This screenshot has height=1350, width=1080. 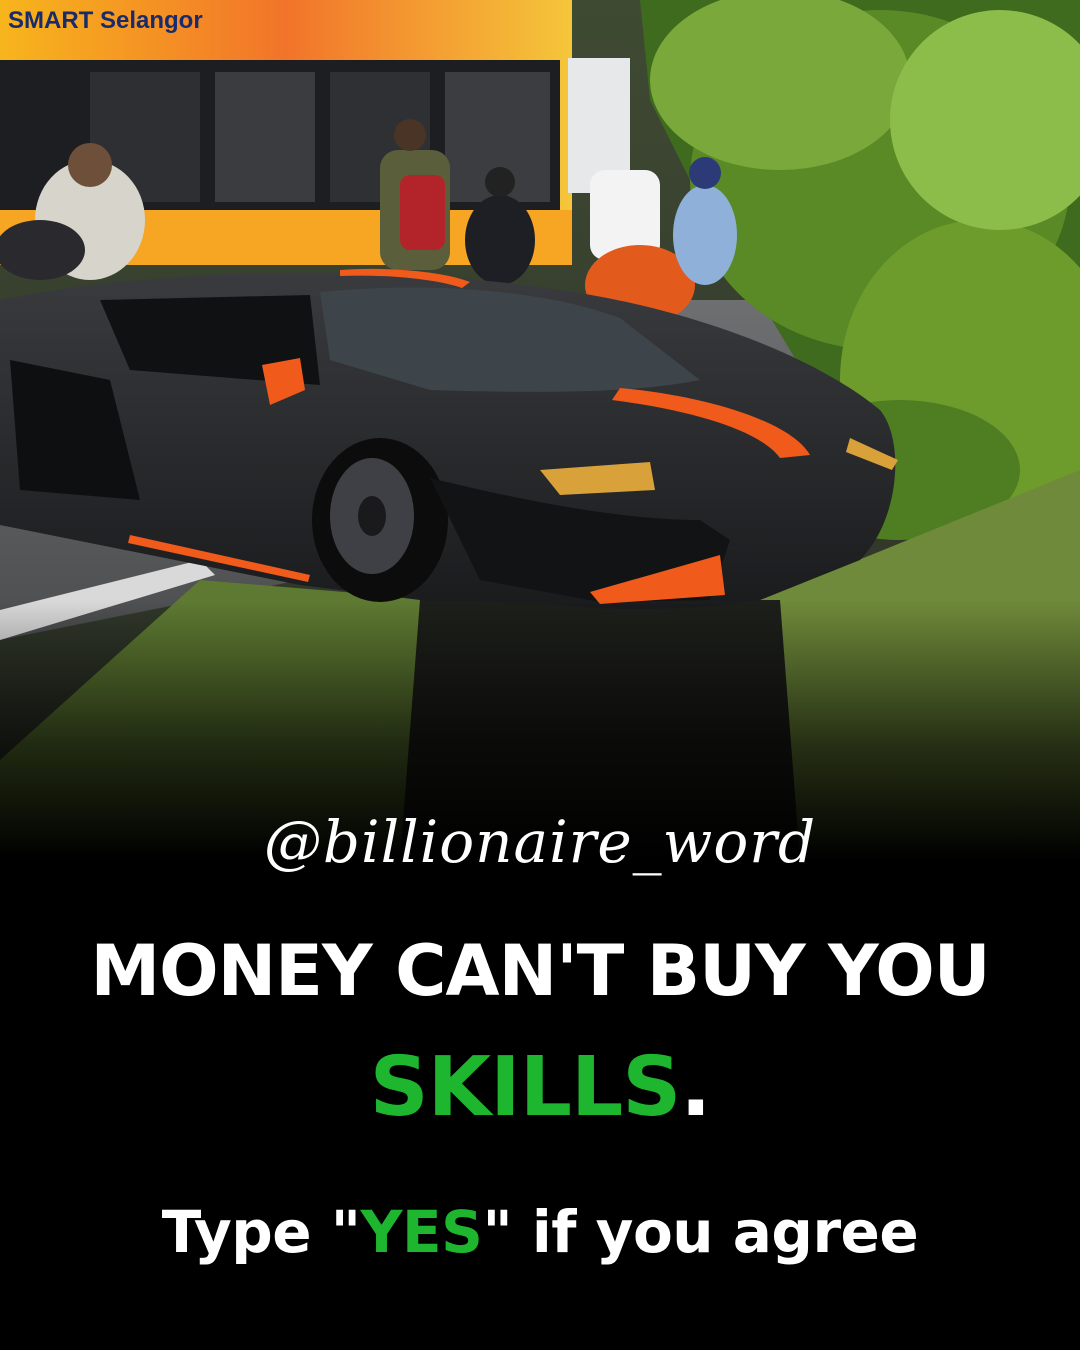 I want to click on headline-period: ., so click(x=695, y=1087).